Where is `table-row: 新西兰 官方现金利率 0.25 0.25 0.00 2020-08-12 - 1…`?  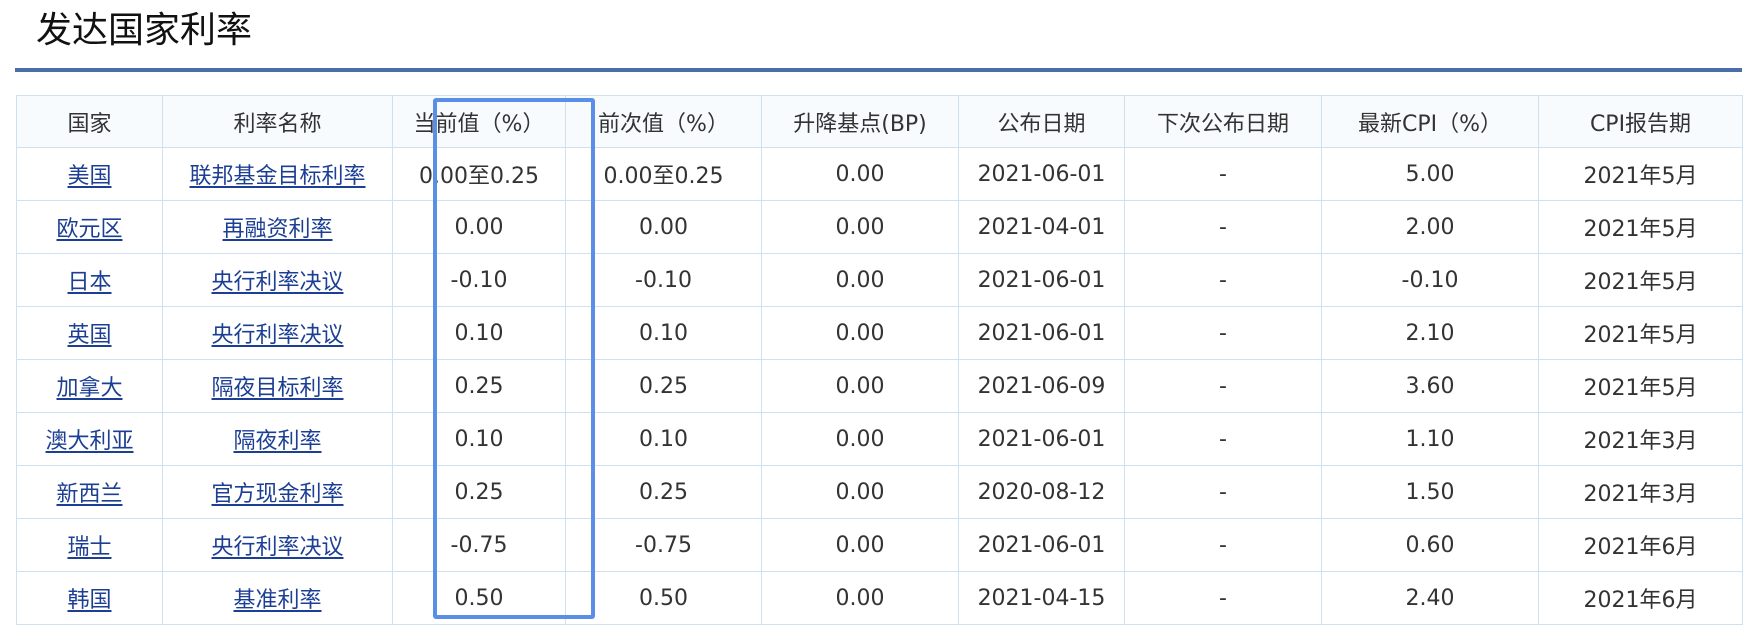 table-row: 新西兰 官方现金利率 0.25 0.25 0.00 2020-08-12 - 1… is located at coordinates (879, 492).